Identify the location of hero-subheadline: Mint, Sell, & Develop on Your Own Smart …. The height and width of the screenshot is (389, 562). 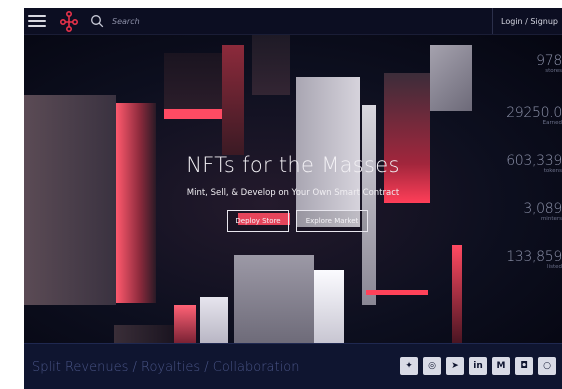
(293, 193).